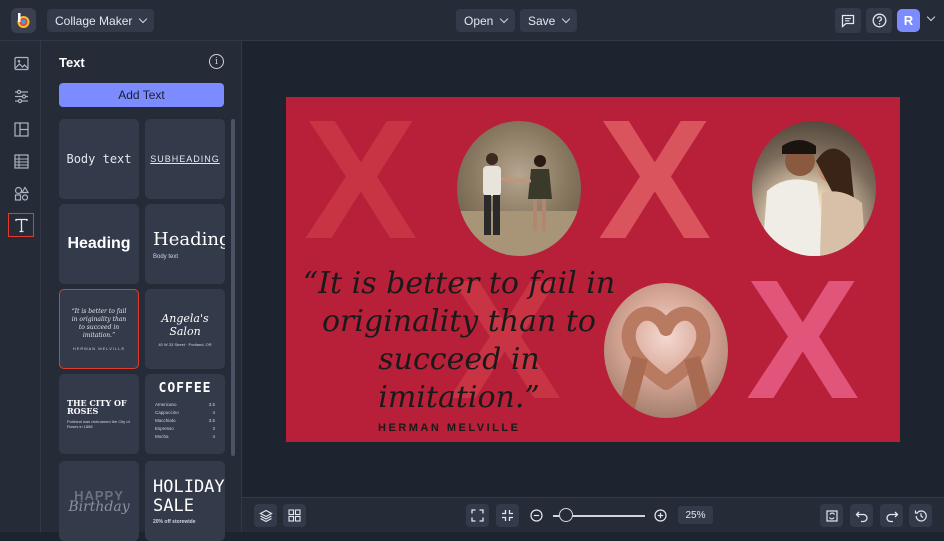  I want to click on zoom-slider-handle, so click(566, 515).